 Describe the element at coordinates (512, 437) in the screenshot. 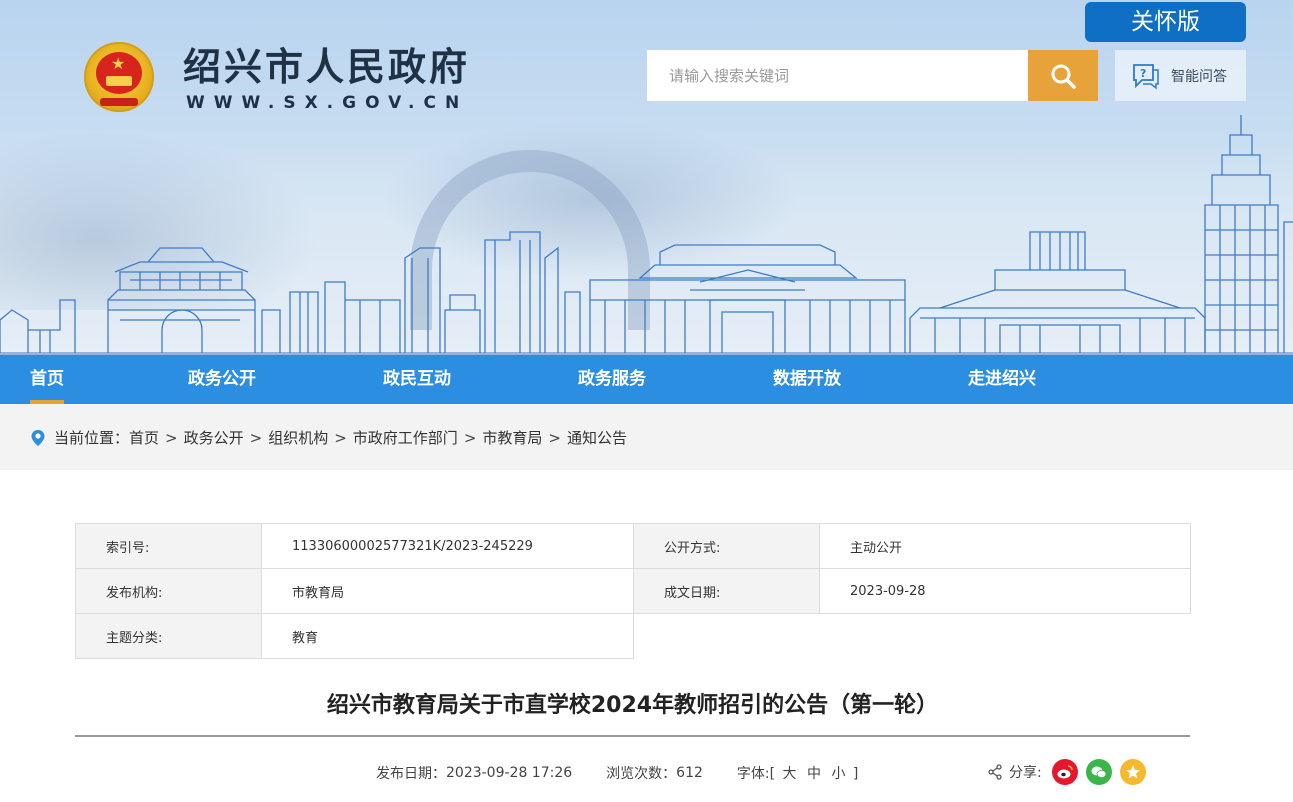

I see `breadcrumb-education-bureau: 市教育局` at that location.